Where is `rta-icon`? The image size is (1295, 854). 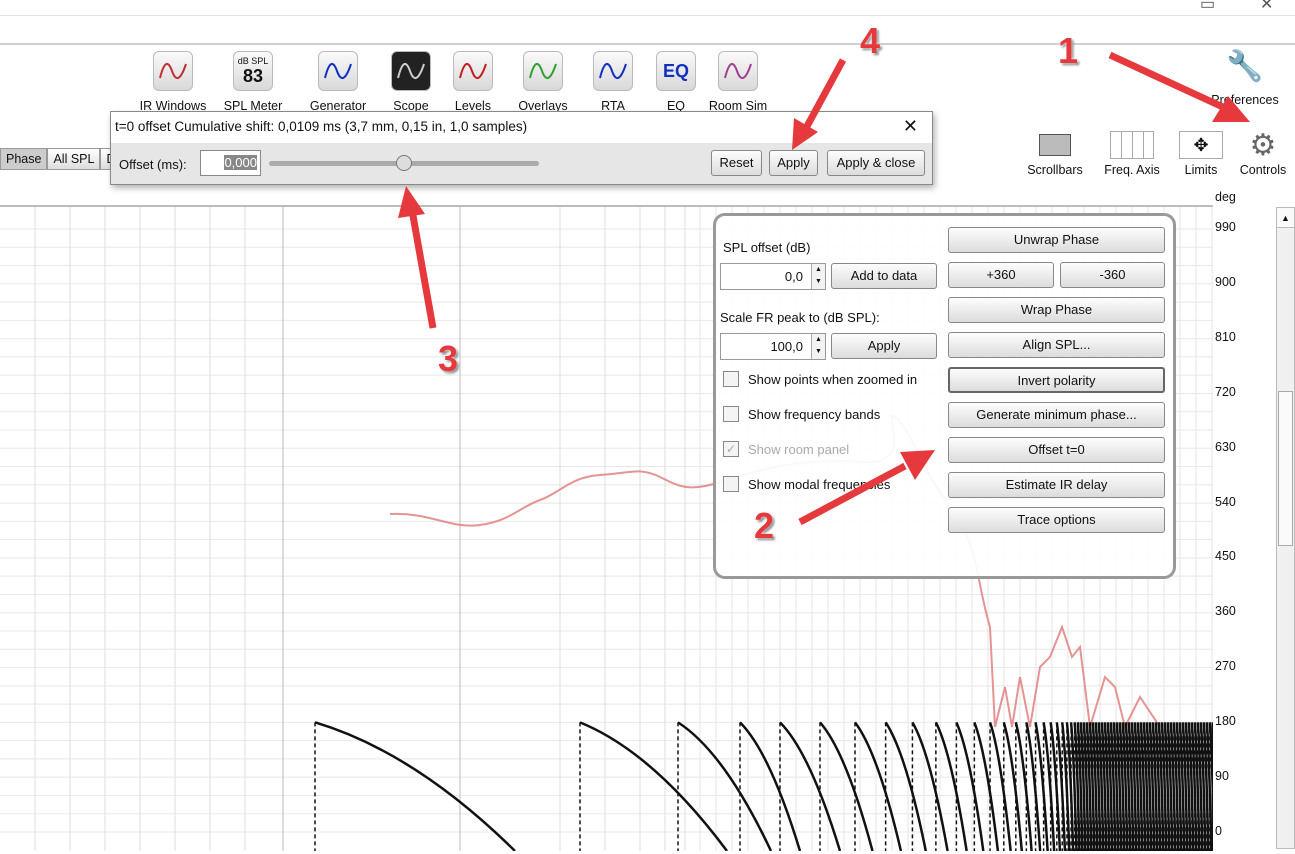
rta-icon is located at coordinates (613, 71).